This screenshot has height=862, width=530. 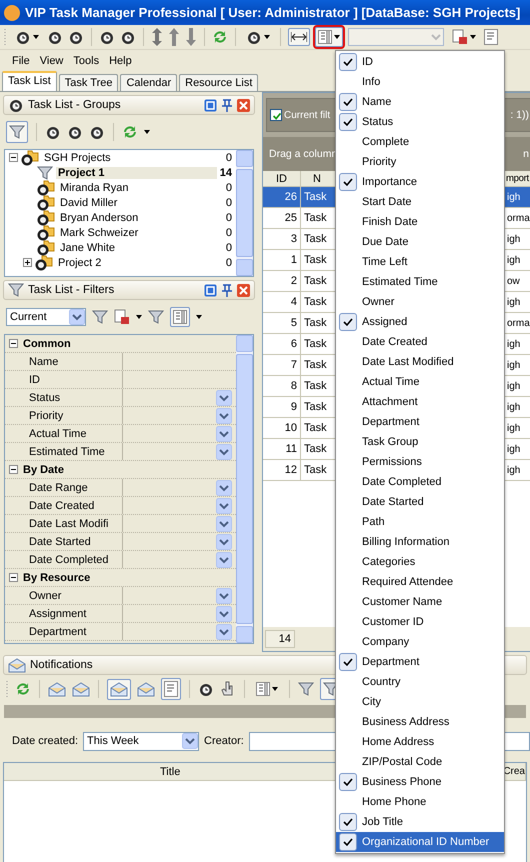 What do you see at coordinates (282, 302) in the screenshot?
I see `table-cell: 4` at bounding box center [282, 302].